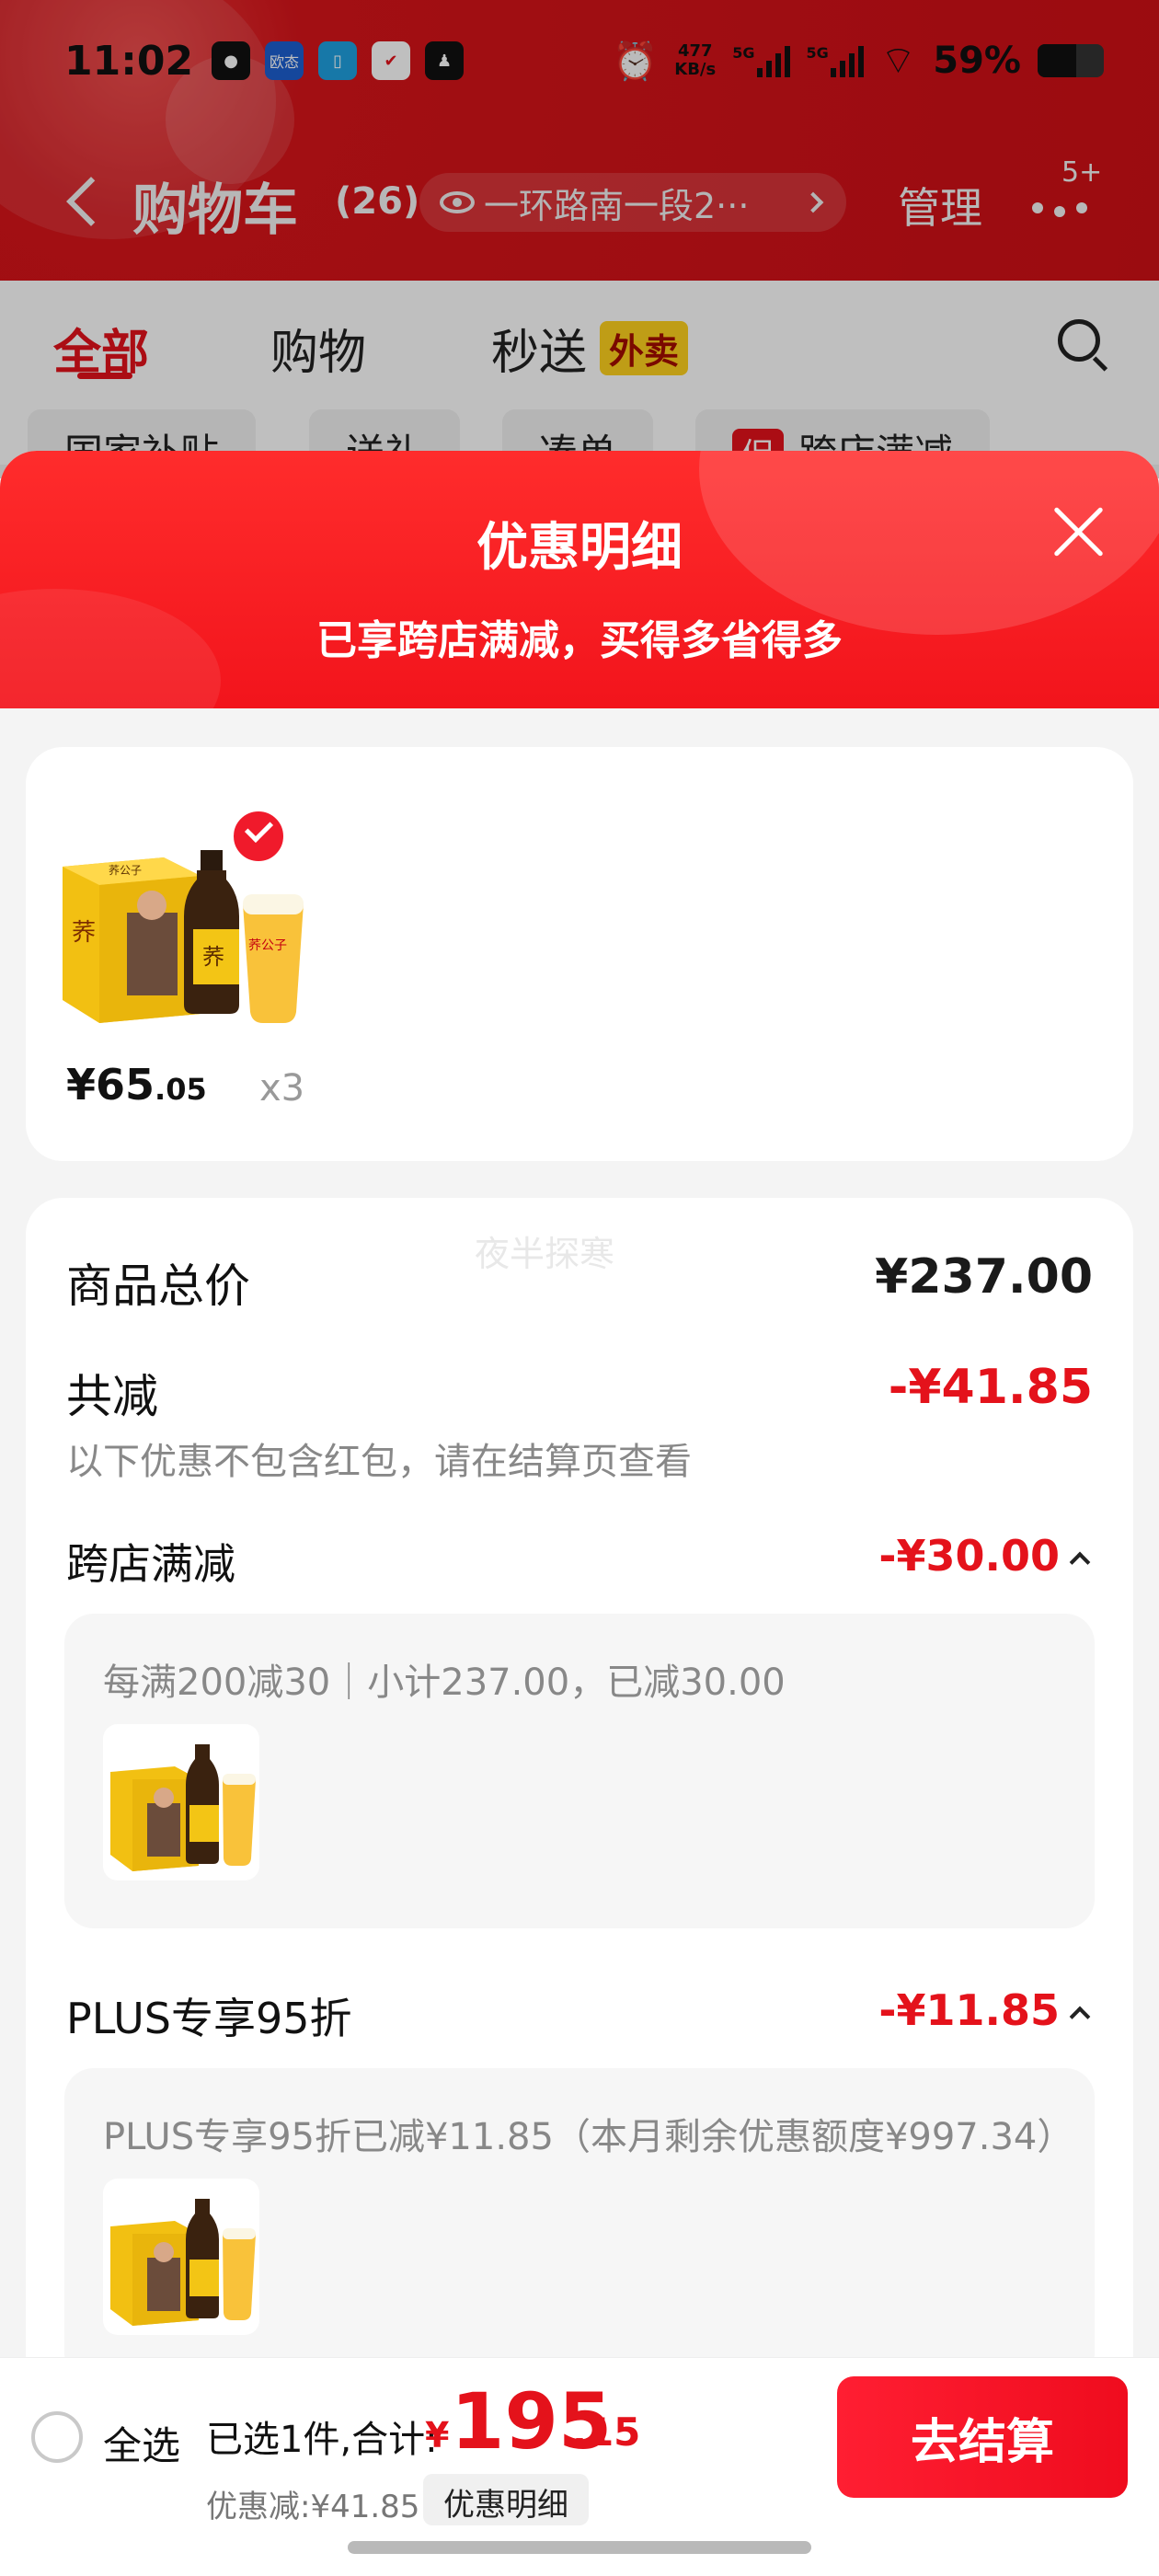  What do you see at coordinates (606, 2432) in the screenshot?
I see `total-decimal: .15` at bounding box center [606, 2432].